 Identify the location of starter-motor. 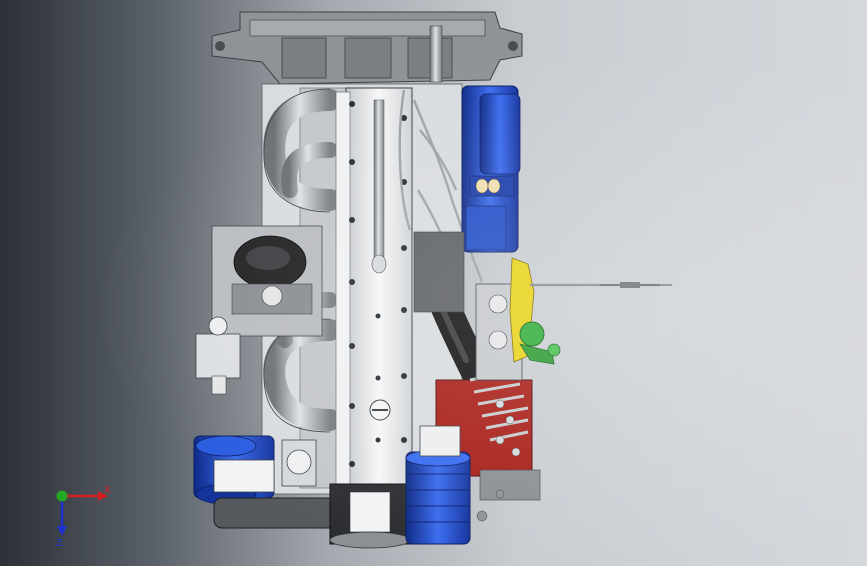
(491, 169).